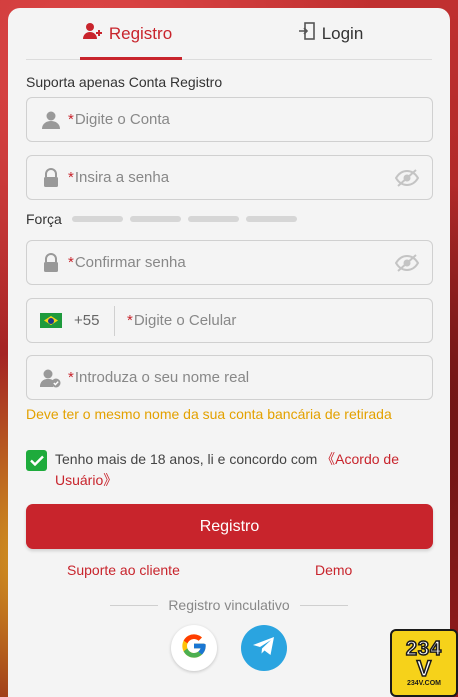 The width and height of the screenshot is (458, 697). I want to click on user-check-icon, so click(51, 378).